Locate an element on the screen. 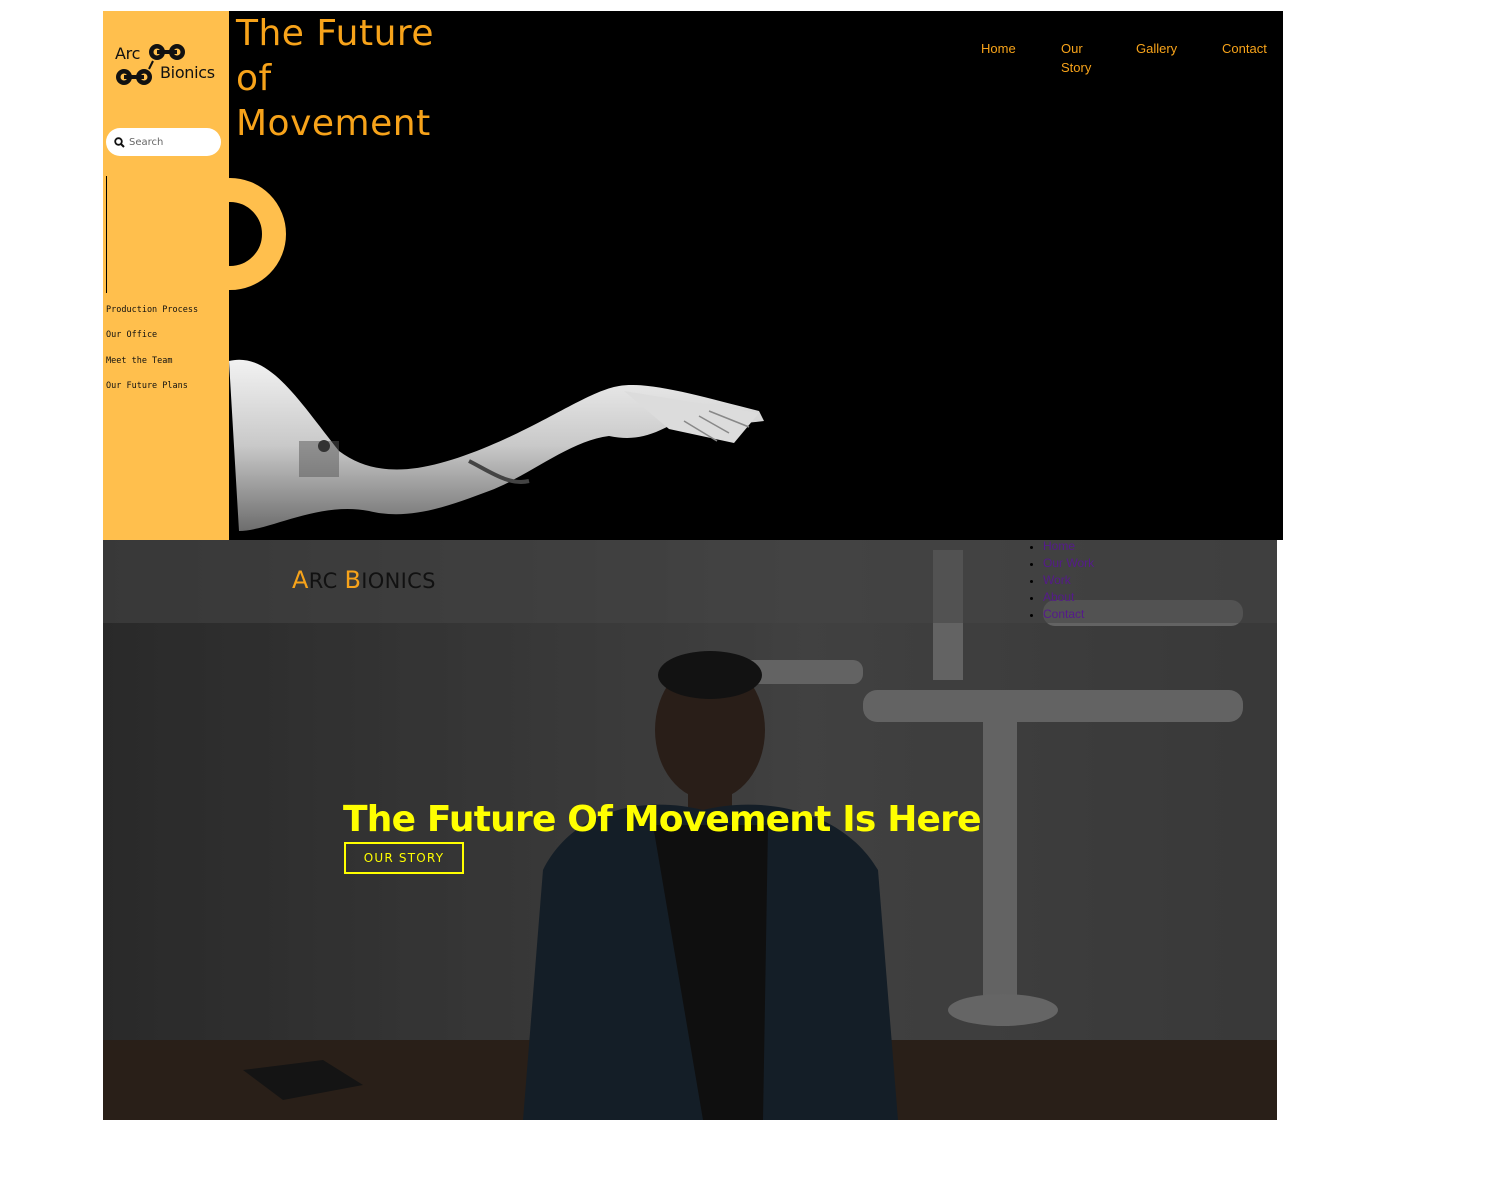 This screenshot has width=1500, height=1200. nav2-our-work-link: Our Work is located at coordinates (1068, 563).